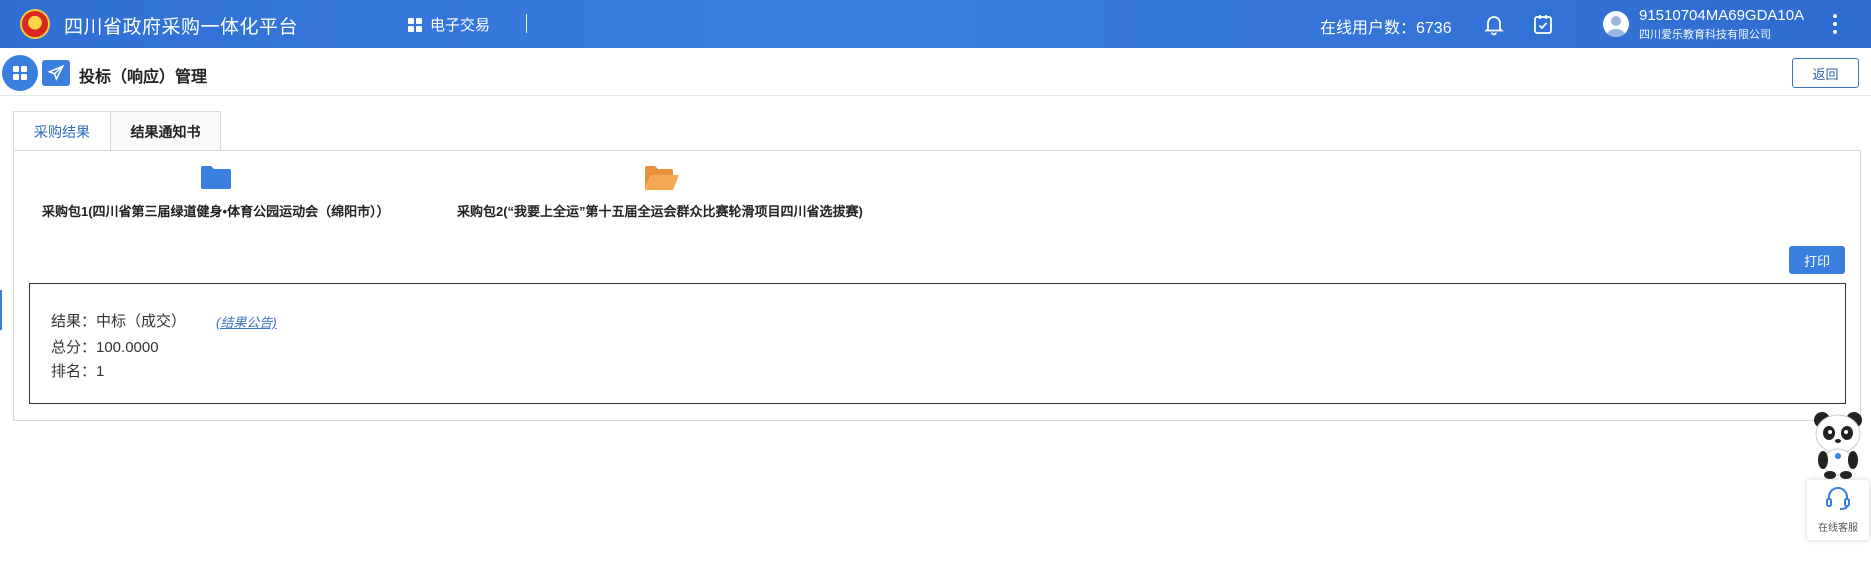 Image resolution: width=1871 pixels, height=567 pixels. I want to click on send-icon, so click(56, 73).